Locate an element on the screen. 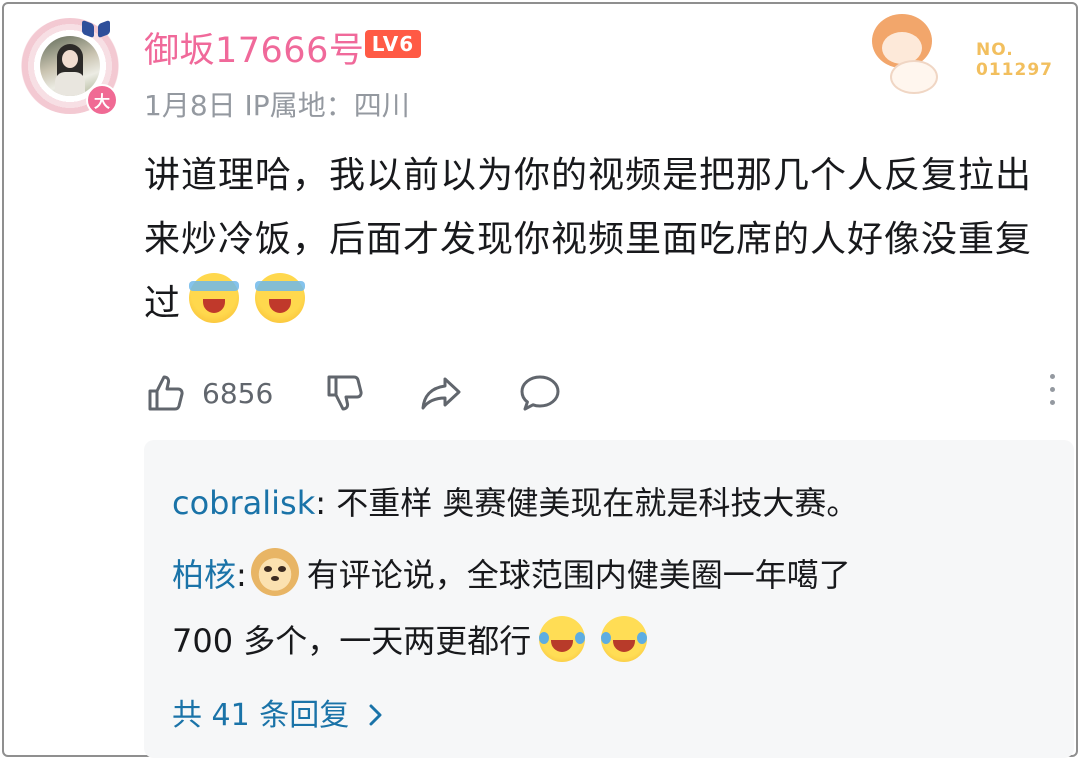  comment-meta: 1月8日 IP属地：四川 is located at coordinates (277, 104).